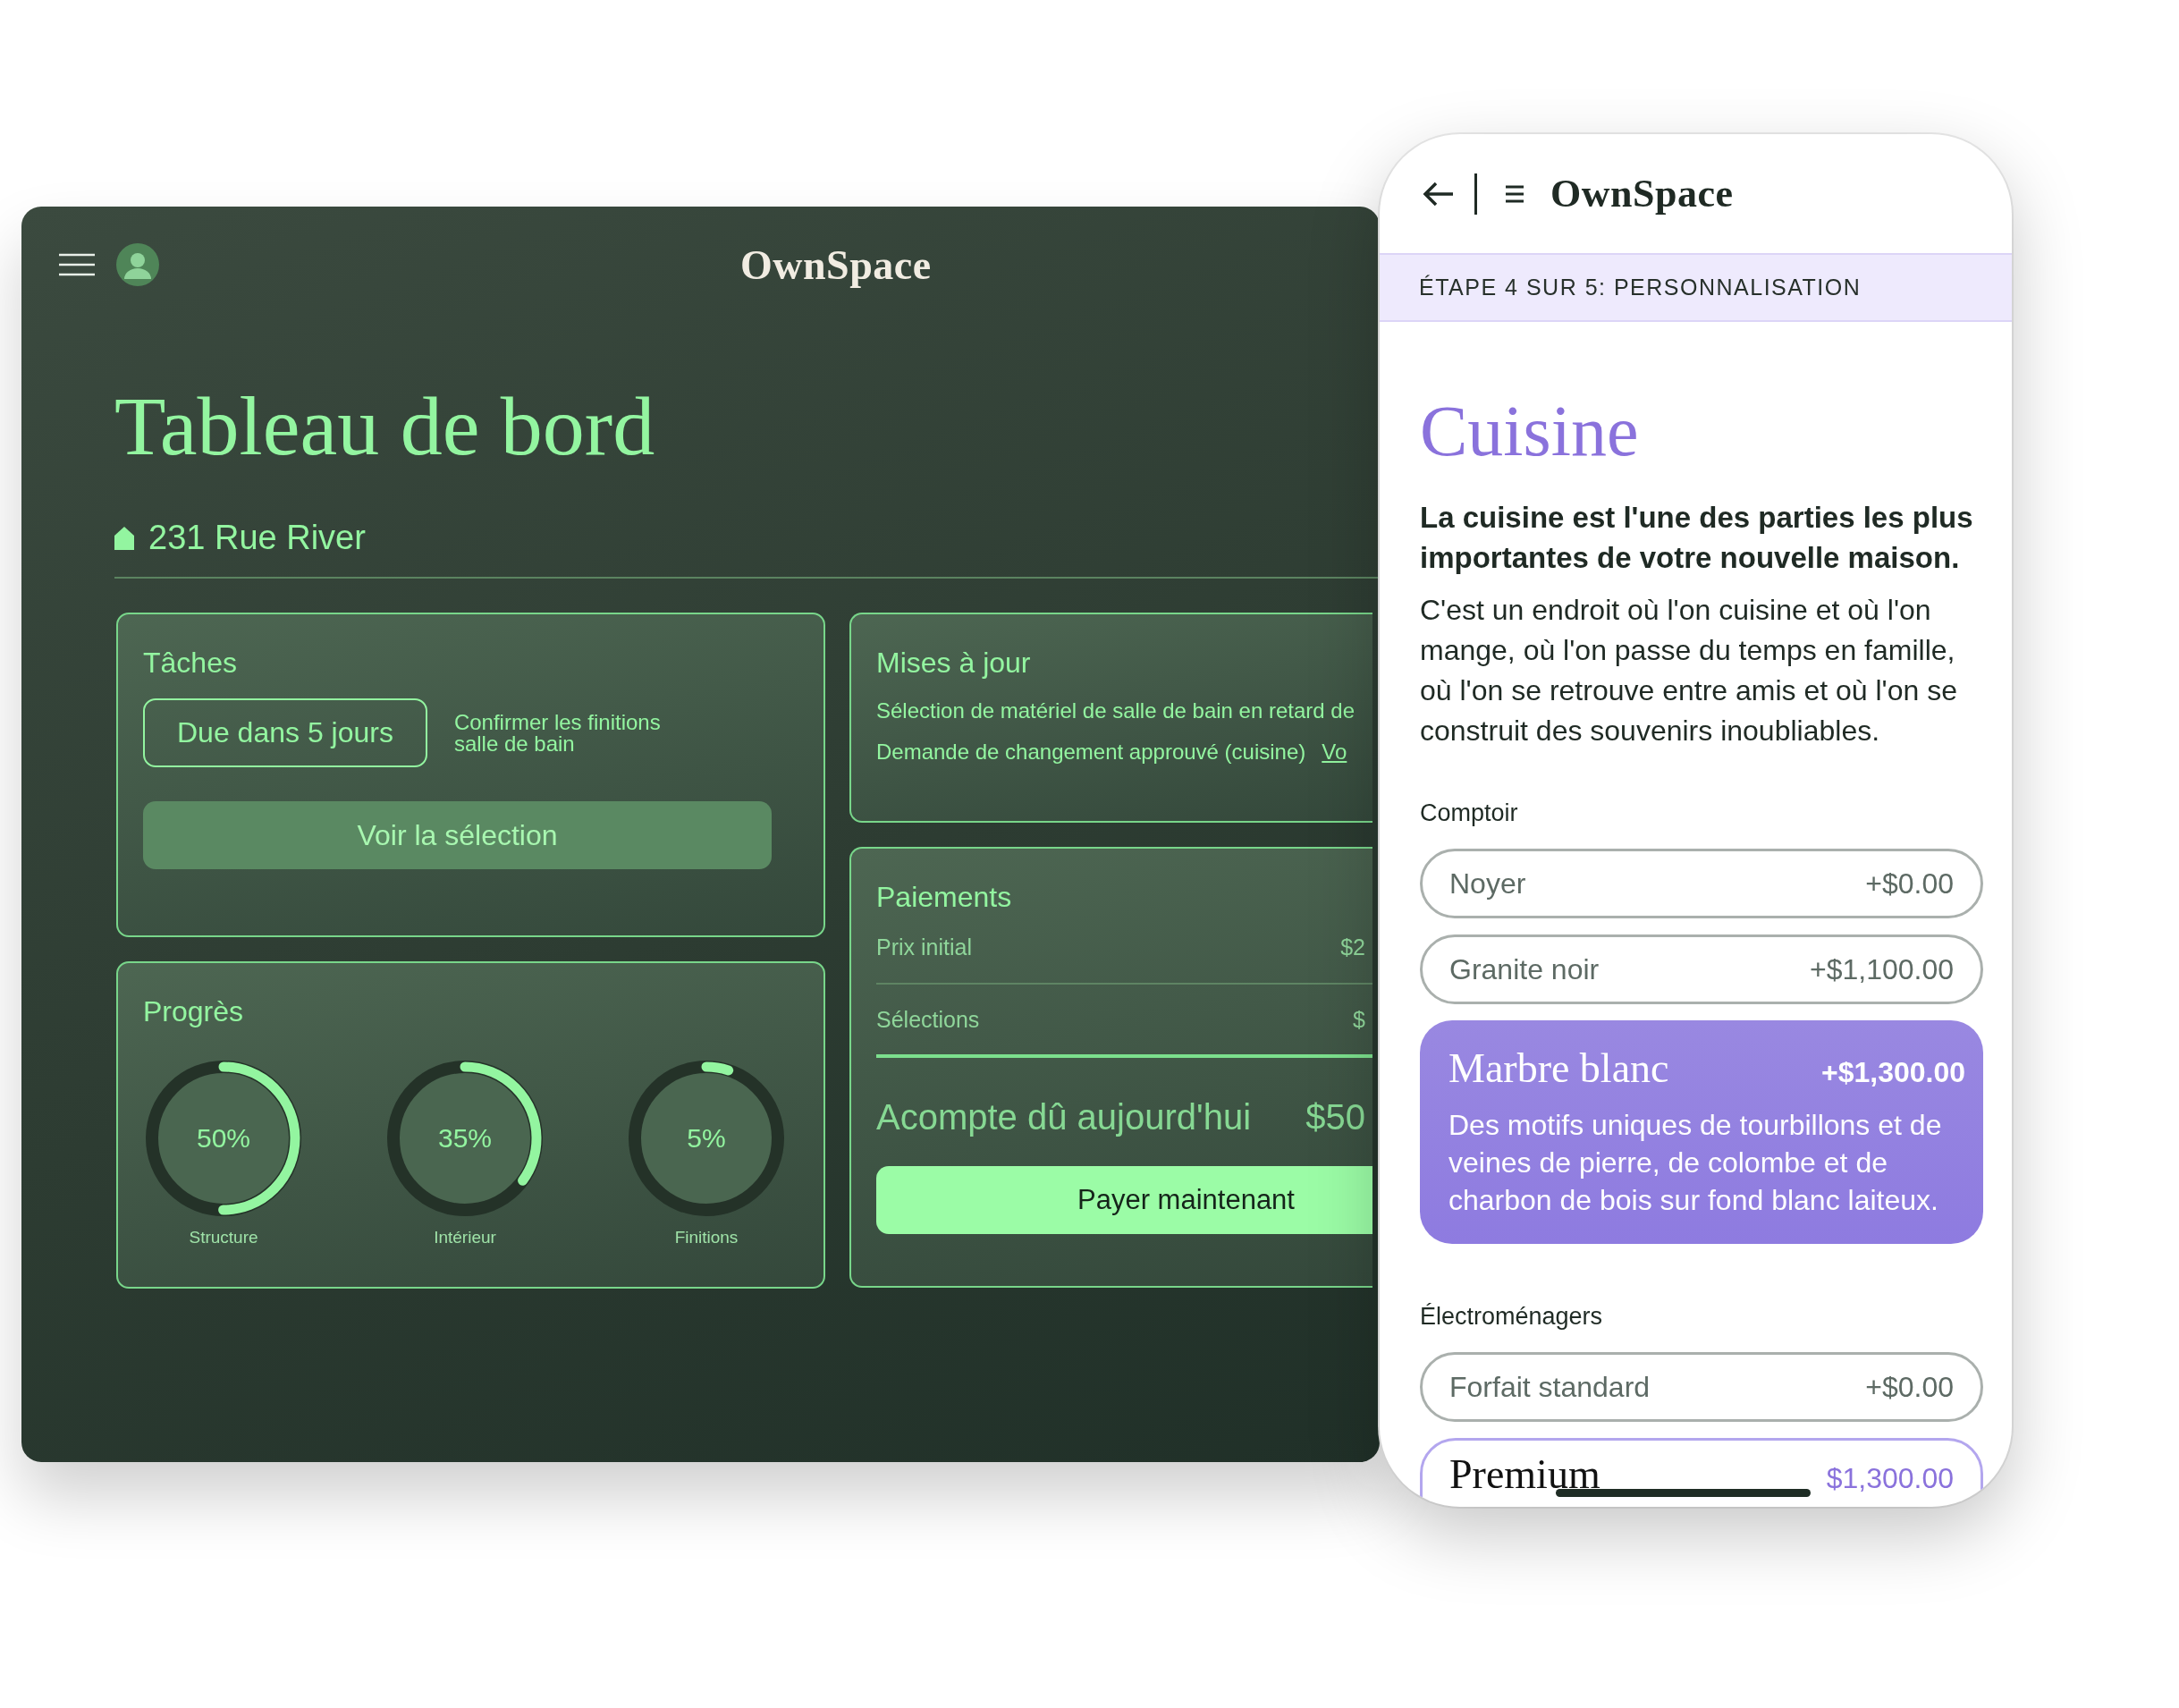 The image size is (2179, 1708). I want to click on option-card: Granite noir +$1,100.00, so click(1701, 969).